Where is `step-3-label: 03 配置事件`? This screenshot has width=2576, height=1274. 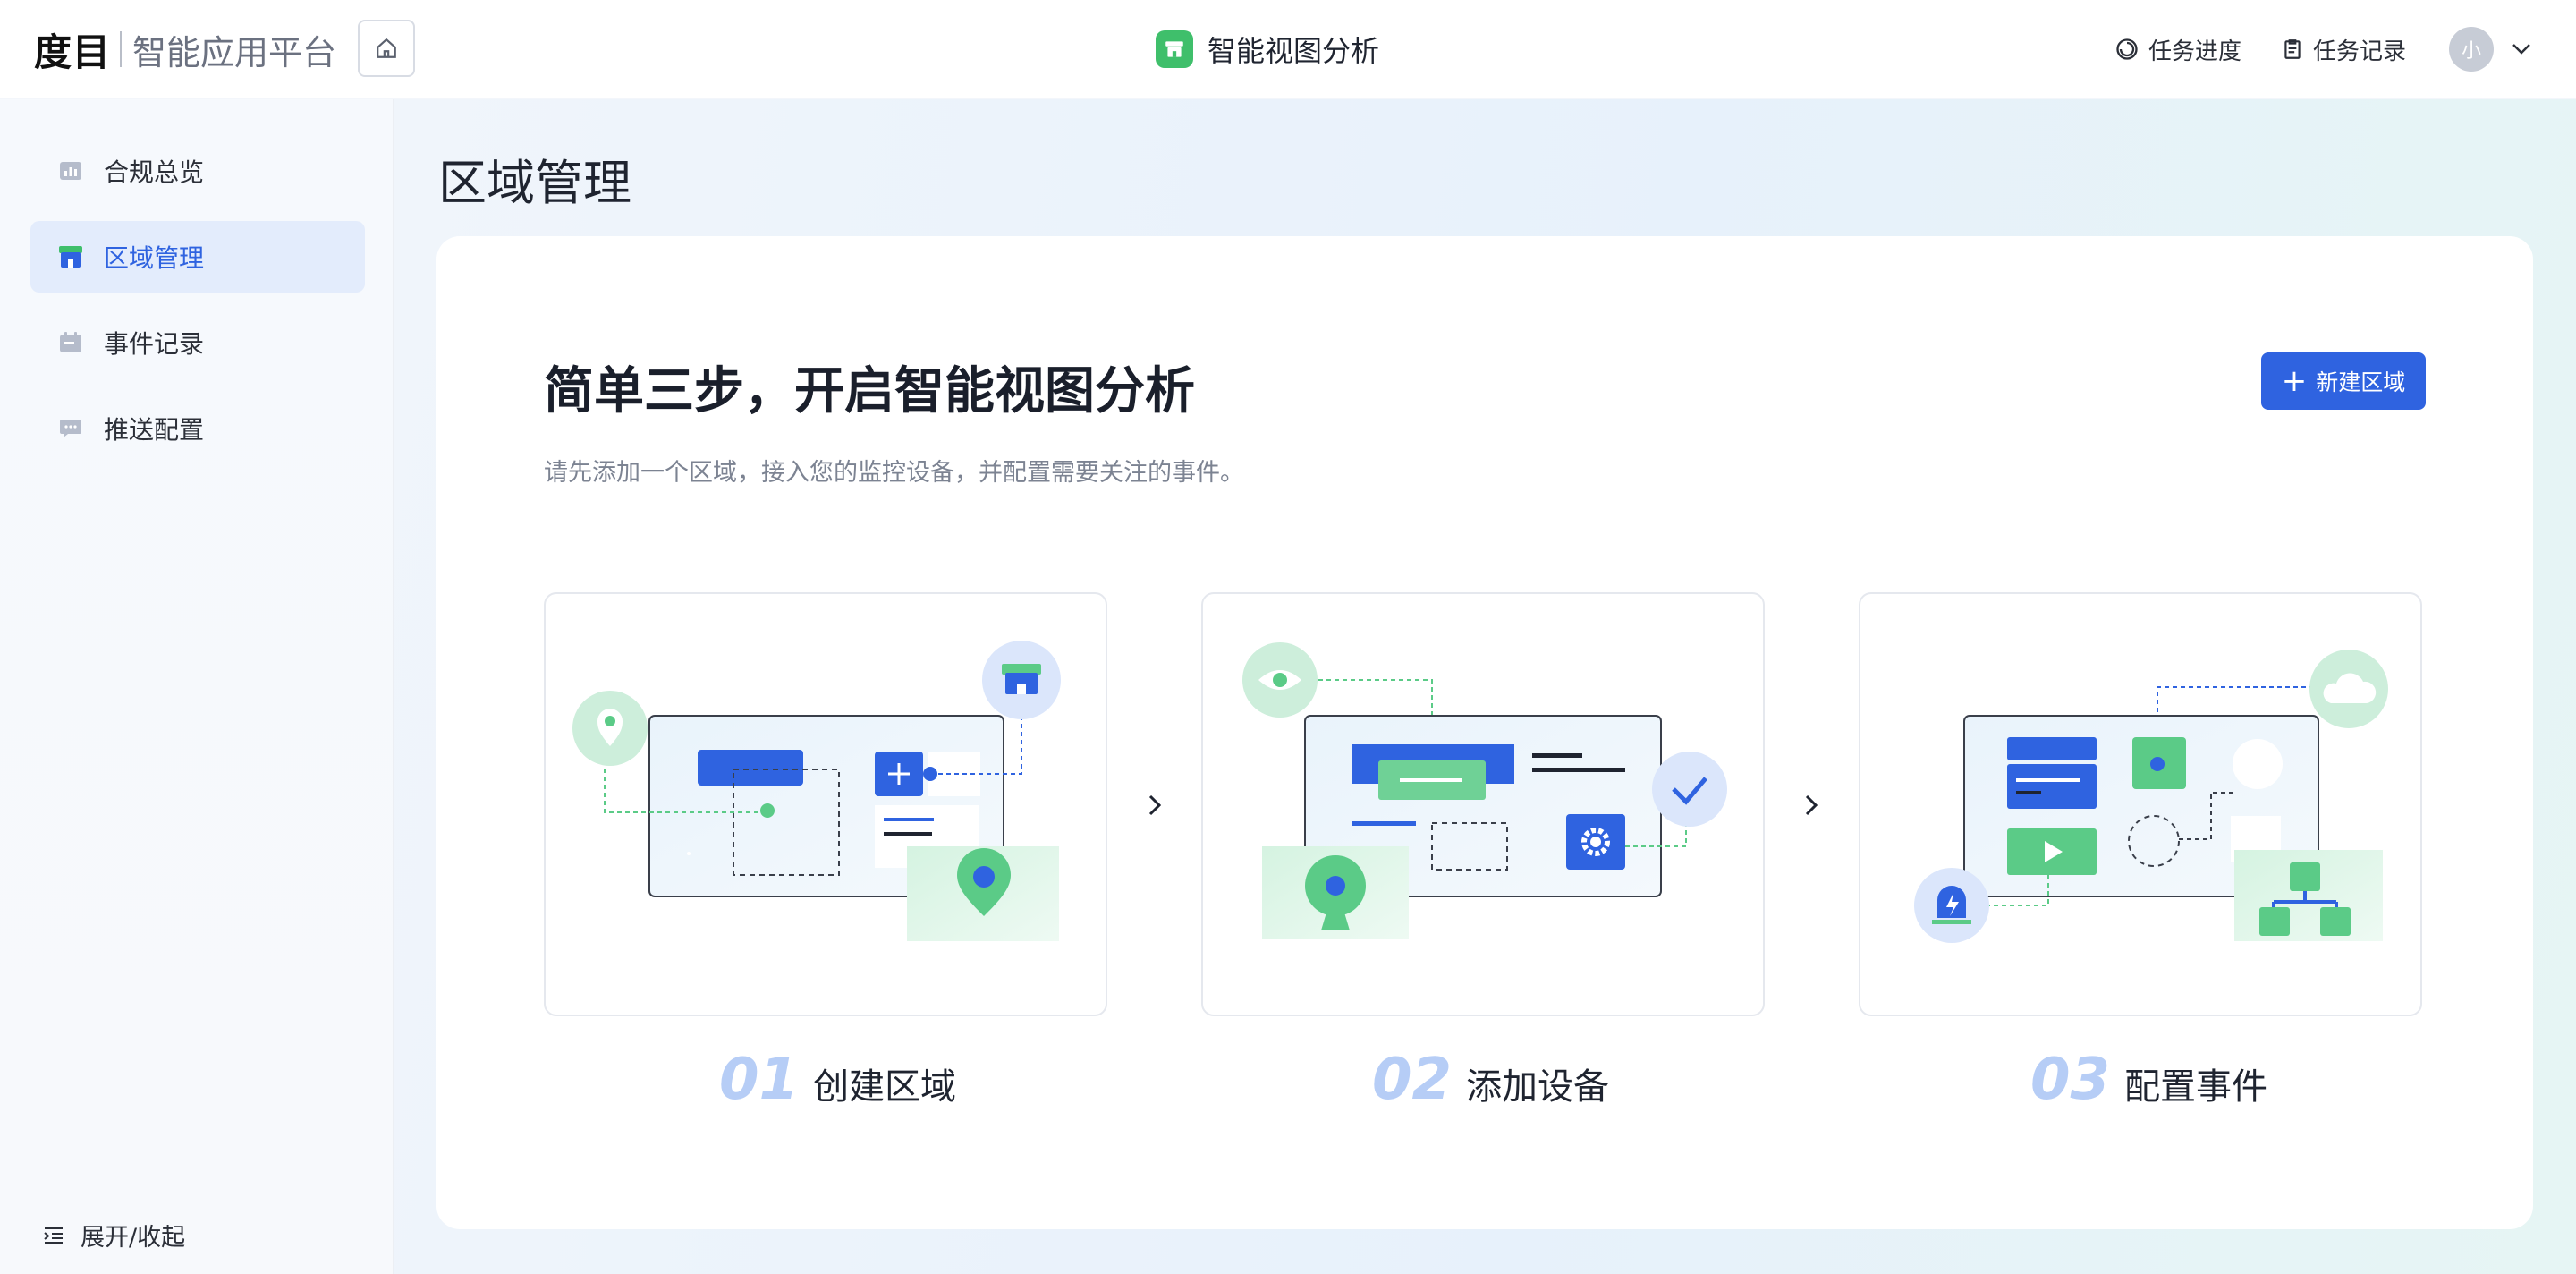 step-3-label: 03 配置事件 is located at coordinates (2148, 1080).